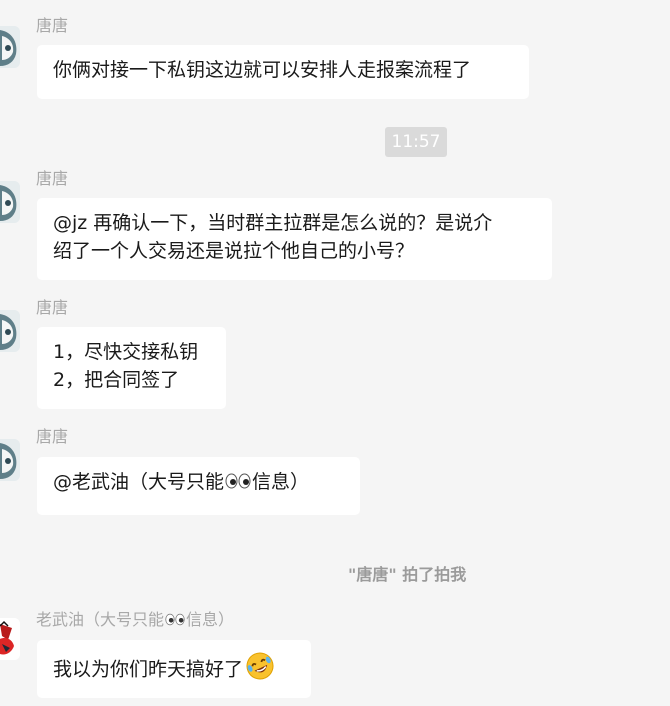  Describe the element at coordinates (416, 142) in the screenshot. I see `timestamp-pill: 11:57` at that location.